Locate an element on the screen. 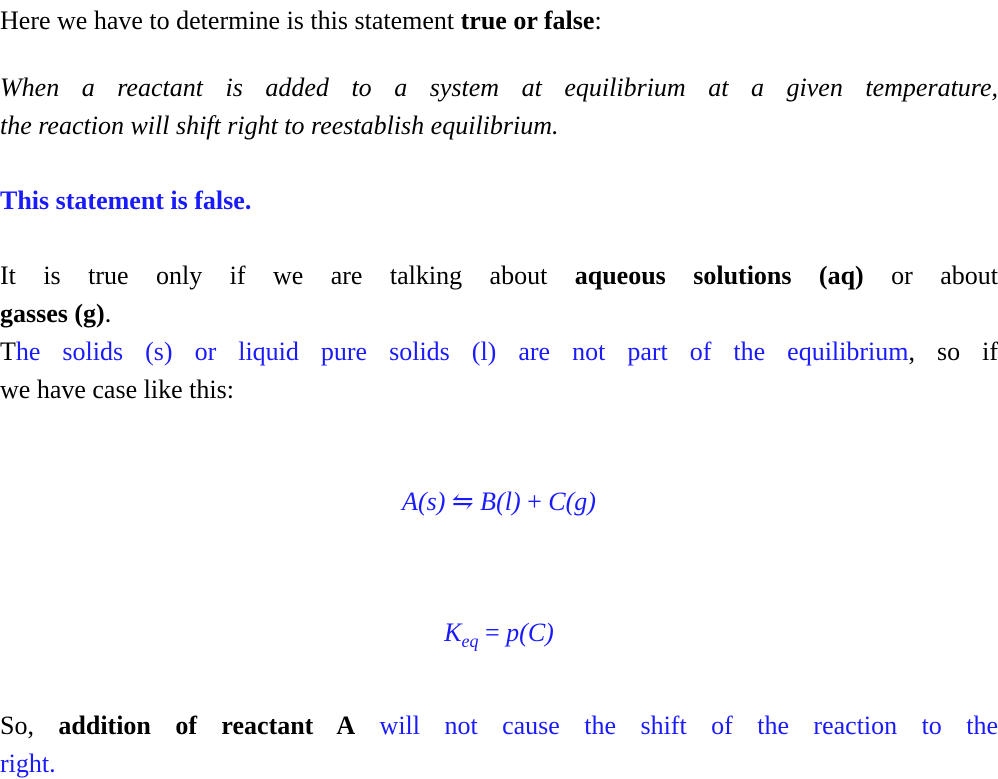  conclusion-bold: addition of reactant A is located at coordinates (207, 725).